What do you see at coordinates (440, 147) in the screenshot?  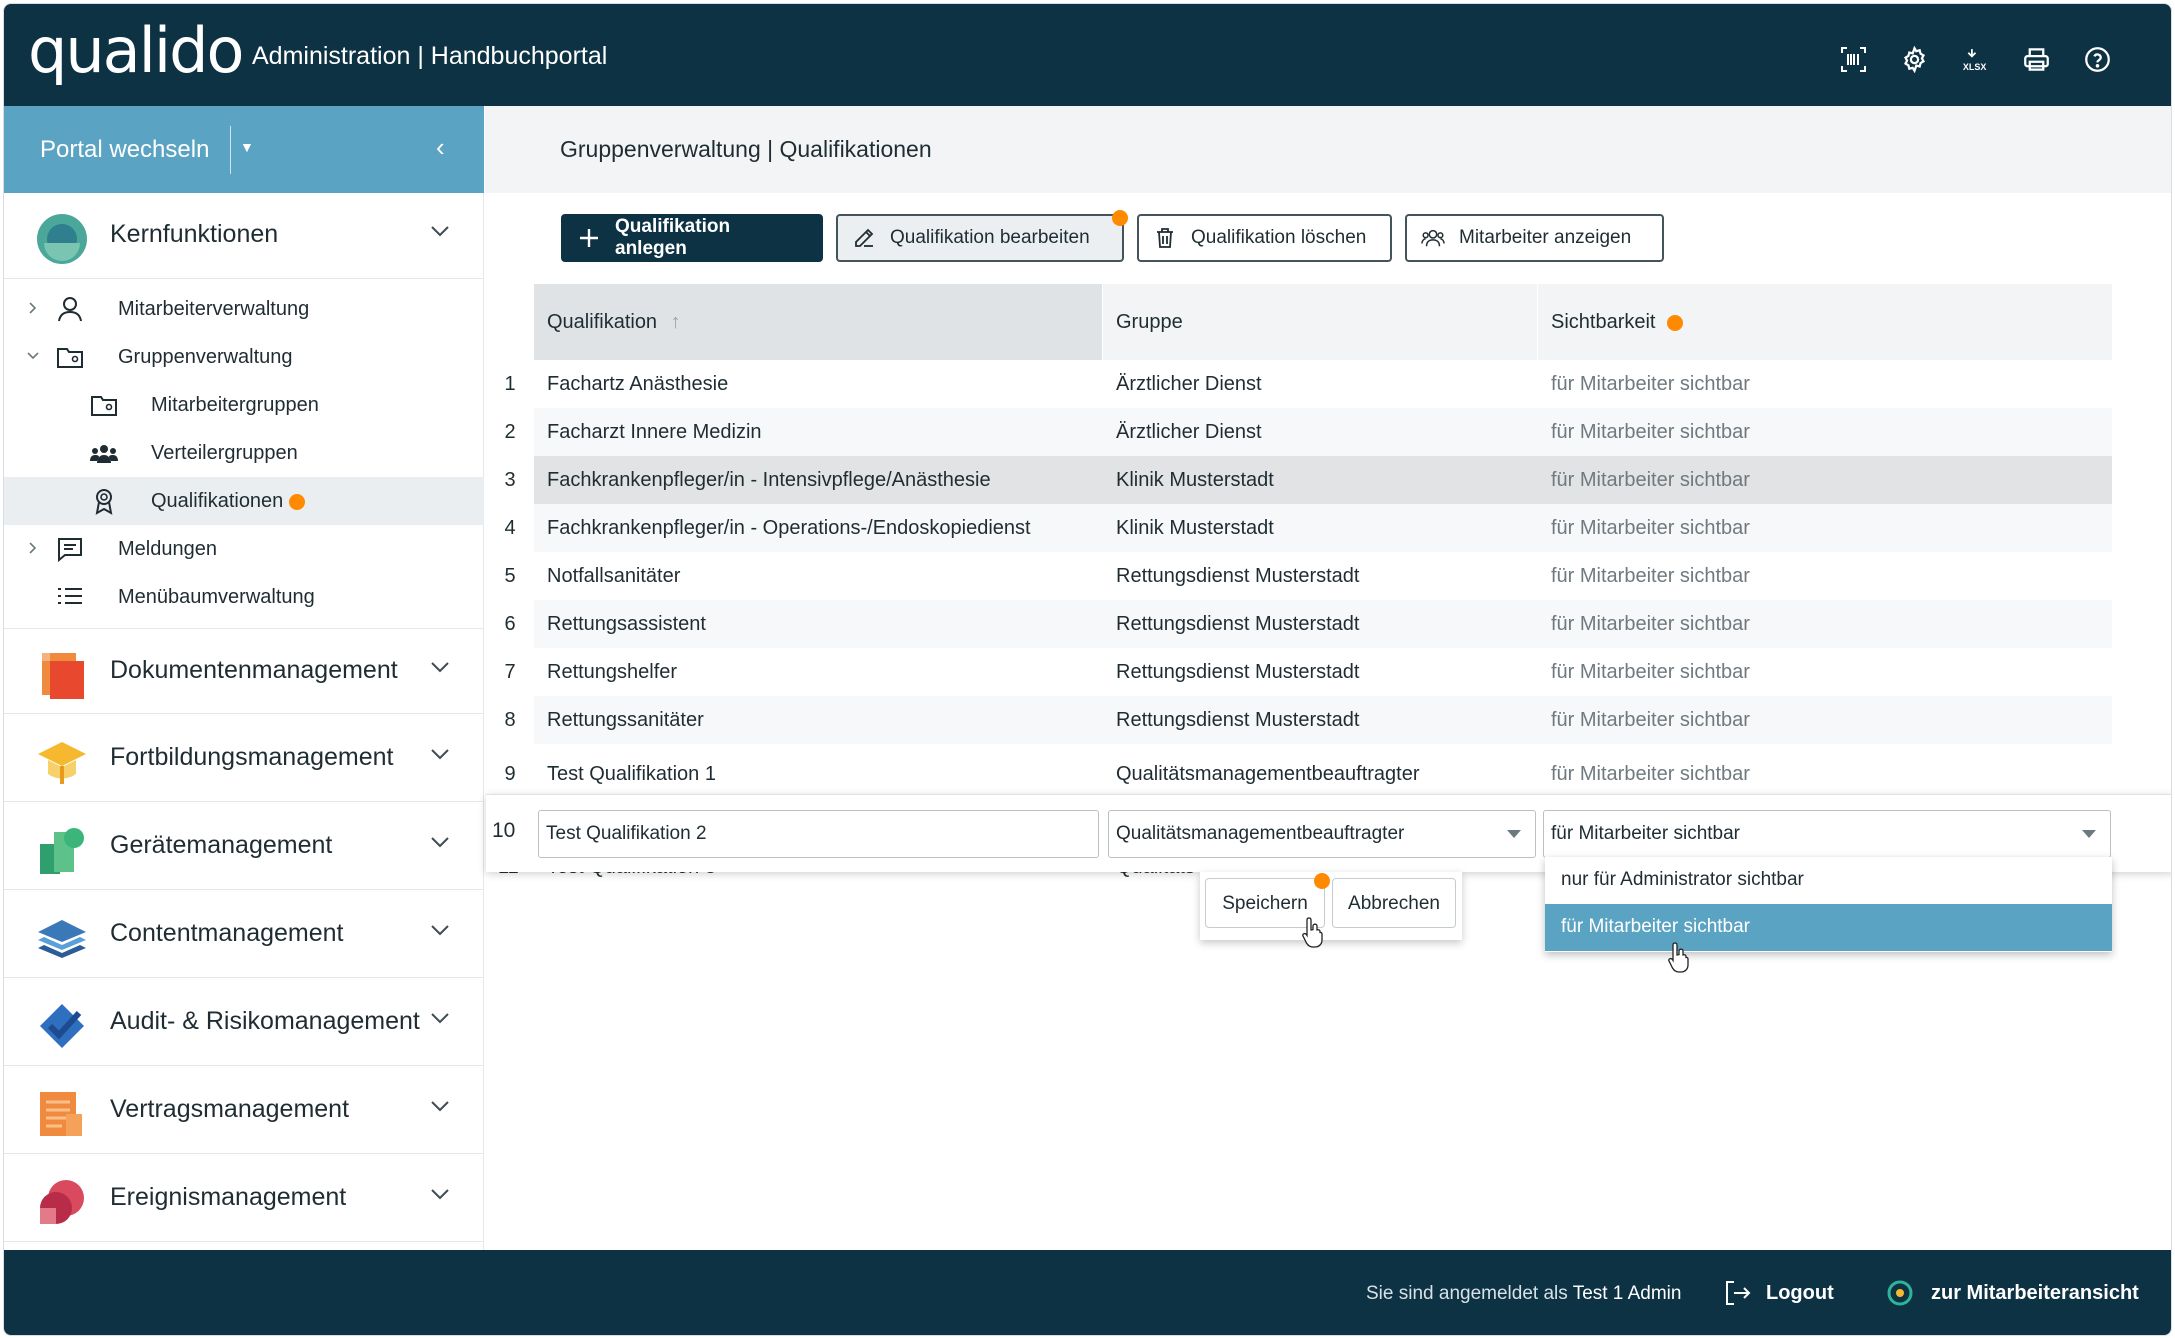 I see `chevron-left-icon: ‹` at bounding box center [440, 147].